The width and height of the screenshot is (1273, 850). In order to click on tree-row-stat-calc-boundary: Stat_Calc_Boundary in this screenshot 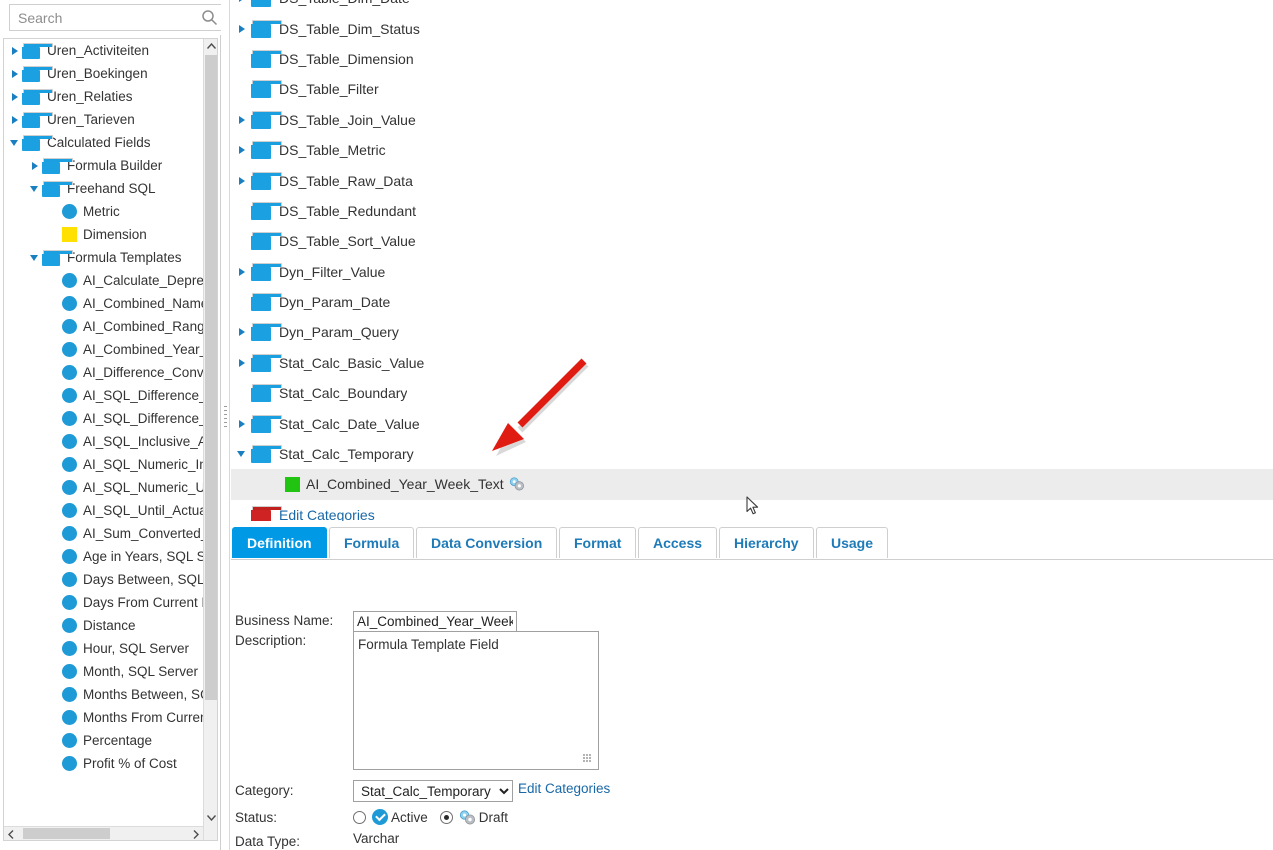, I will do `click(752, 393)`.